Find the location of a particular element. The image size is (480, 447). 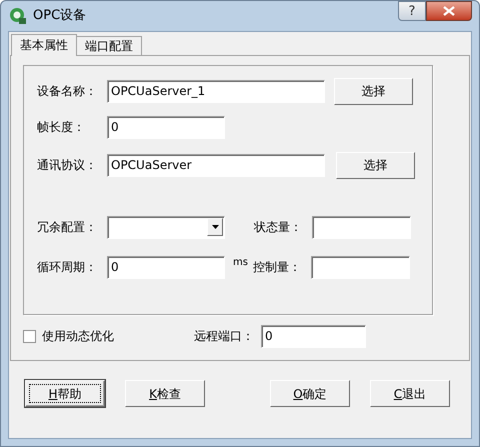

field-label: 状态量： is located at coordinates (278, 227).